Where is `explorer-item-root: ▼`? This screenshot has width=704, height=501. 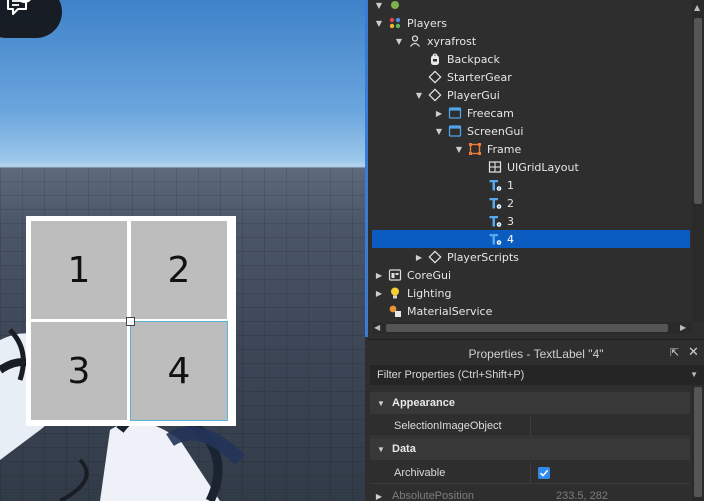 explorer-item-root: ▼ is located at coordinates (531, 7).